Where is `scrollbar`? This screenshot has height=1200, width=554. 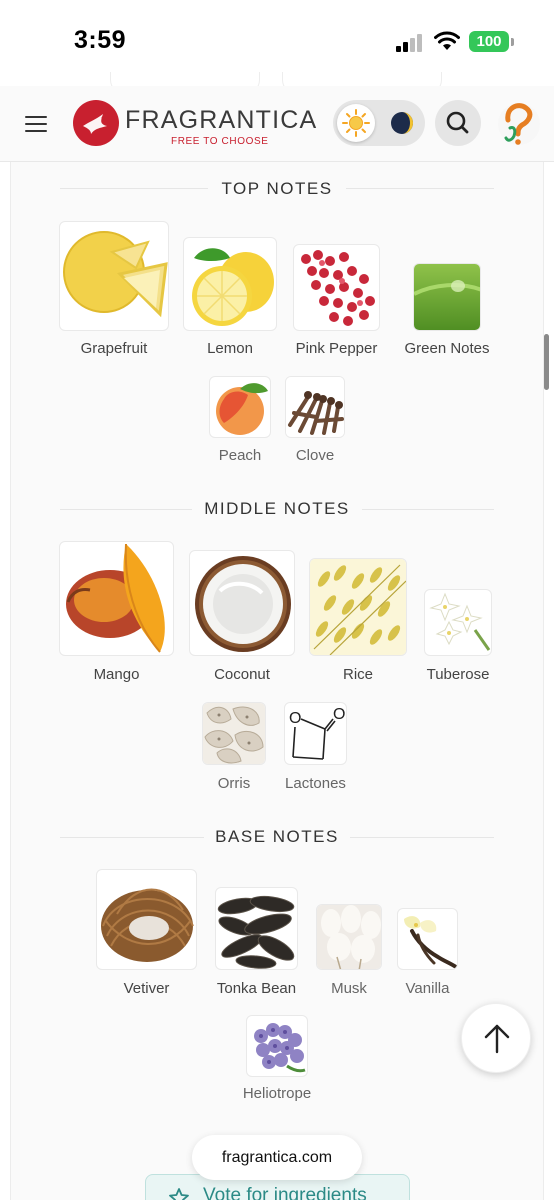 scrollbar is located at coordinates (546, 362).